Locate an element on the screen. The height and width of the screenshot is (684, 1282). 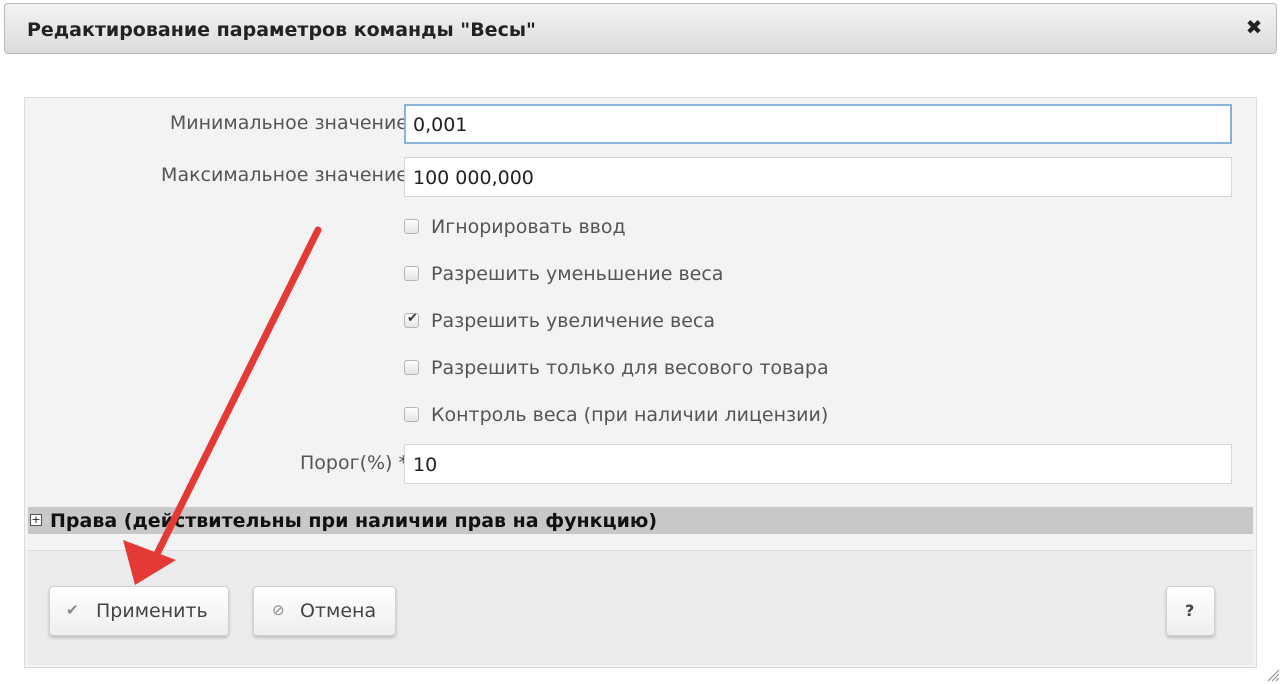
close-icon: ✖ is located at coordinates (1254, 27).